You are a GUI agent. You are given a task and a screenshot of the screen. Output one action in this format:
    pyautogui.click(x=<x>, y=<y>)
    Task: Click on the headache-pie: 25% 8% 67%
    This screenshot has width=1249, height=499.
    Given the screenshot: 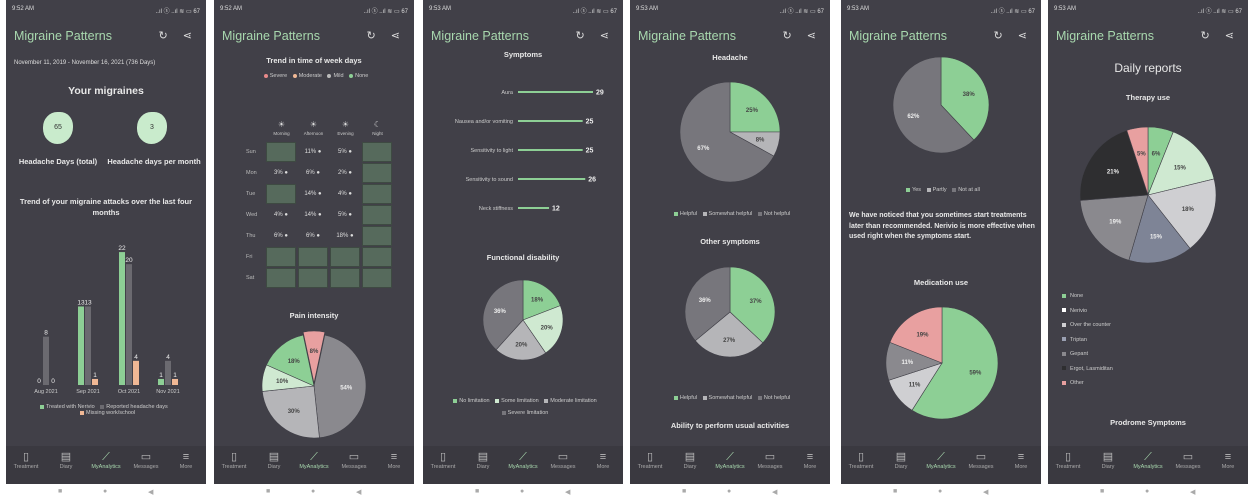 What is the action you would take?
    pyautogui.click(x=730, y=132)
    